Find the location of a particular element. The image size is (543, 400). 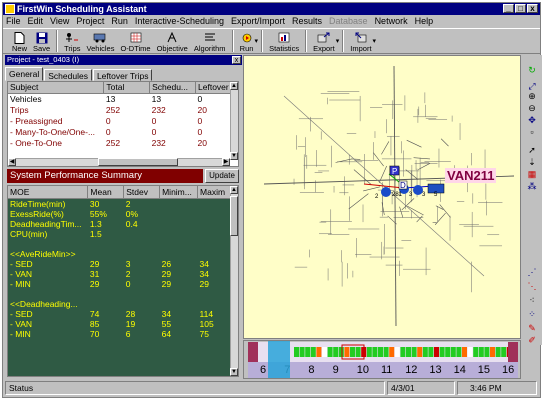

schedule-timeline: 678910111213141516 is located at coordinates (382, 359).